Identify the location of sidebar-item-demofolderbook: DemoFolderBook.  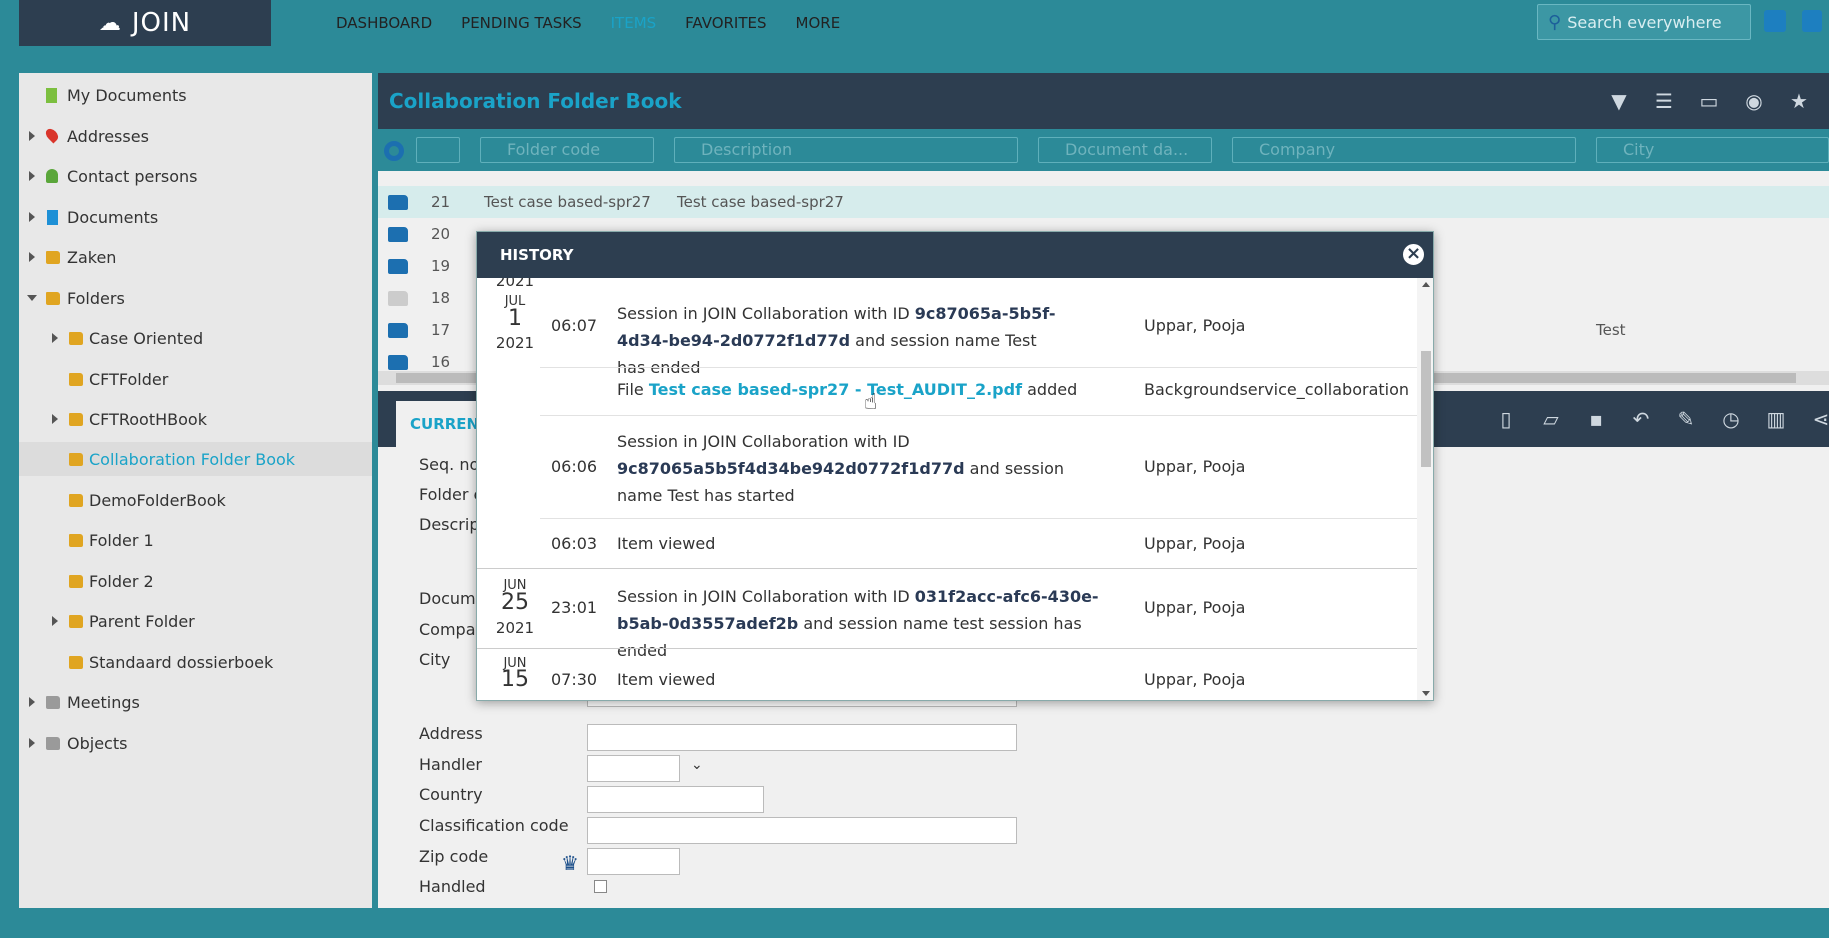
(195, 500).